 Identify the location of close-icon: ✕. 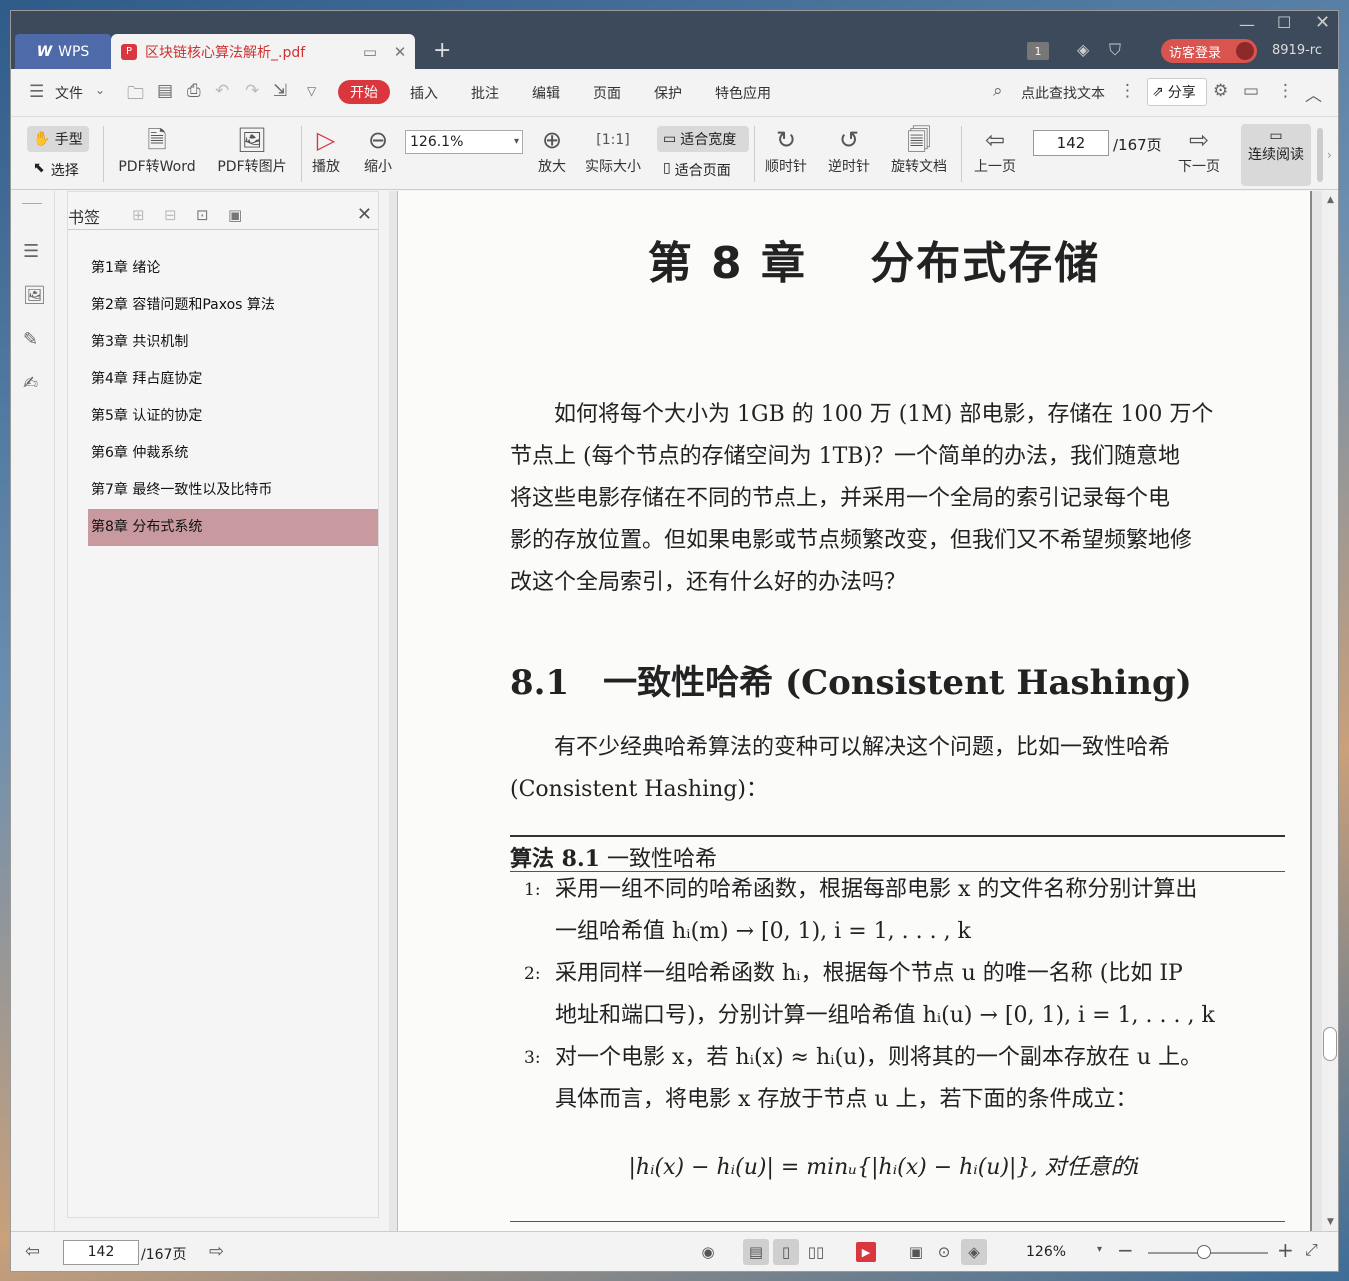
(364, 214).